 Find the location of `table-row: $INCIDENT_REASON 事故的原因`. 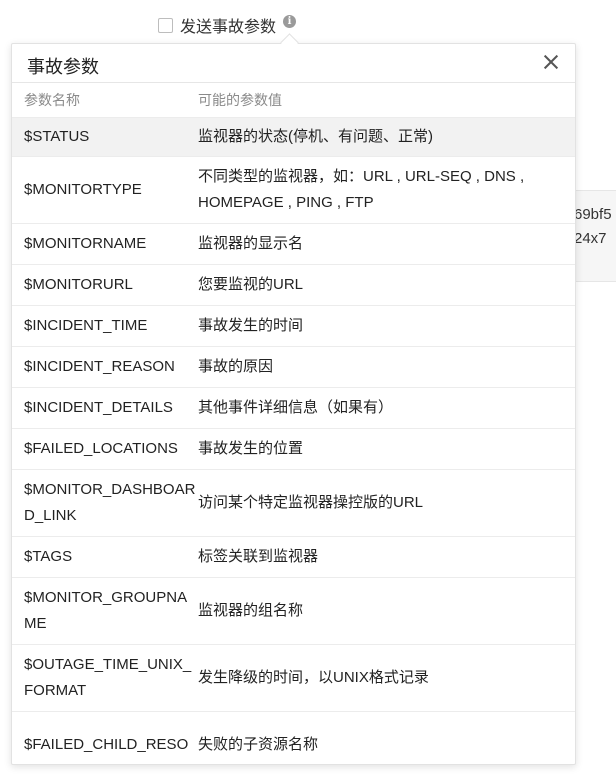

table-row: $INCIDENT_REASON 事故的原因 is located at coordinates (293, 366).